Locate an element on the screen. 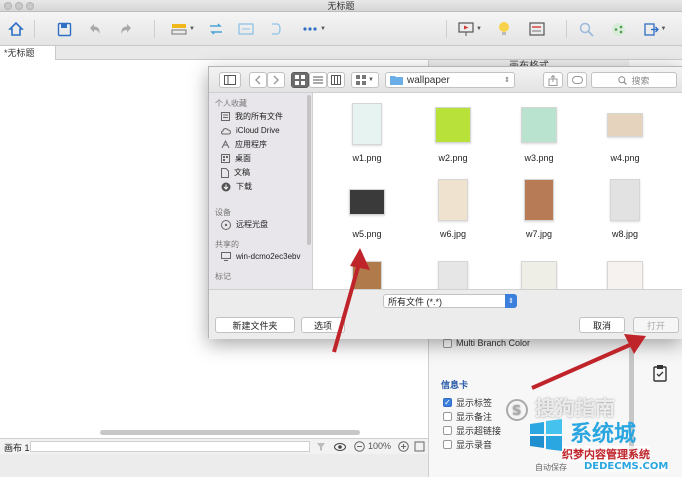 Image resolution: width=682 pixels, height=477 pixels. undo-icon is located at coordinates (94, 28).